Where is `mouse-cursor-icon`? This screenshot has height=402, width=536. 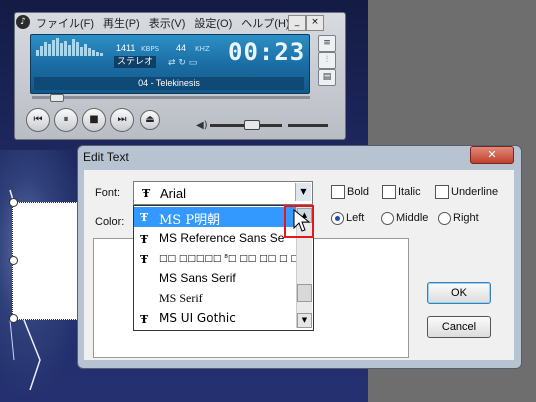 mouse-cursor-icon is located at coordinates (302, 220).